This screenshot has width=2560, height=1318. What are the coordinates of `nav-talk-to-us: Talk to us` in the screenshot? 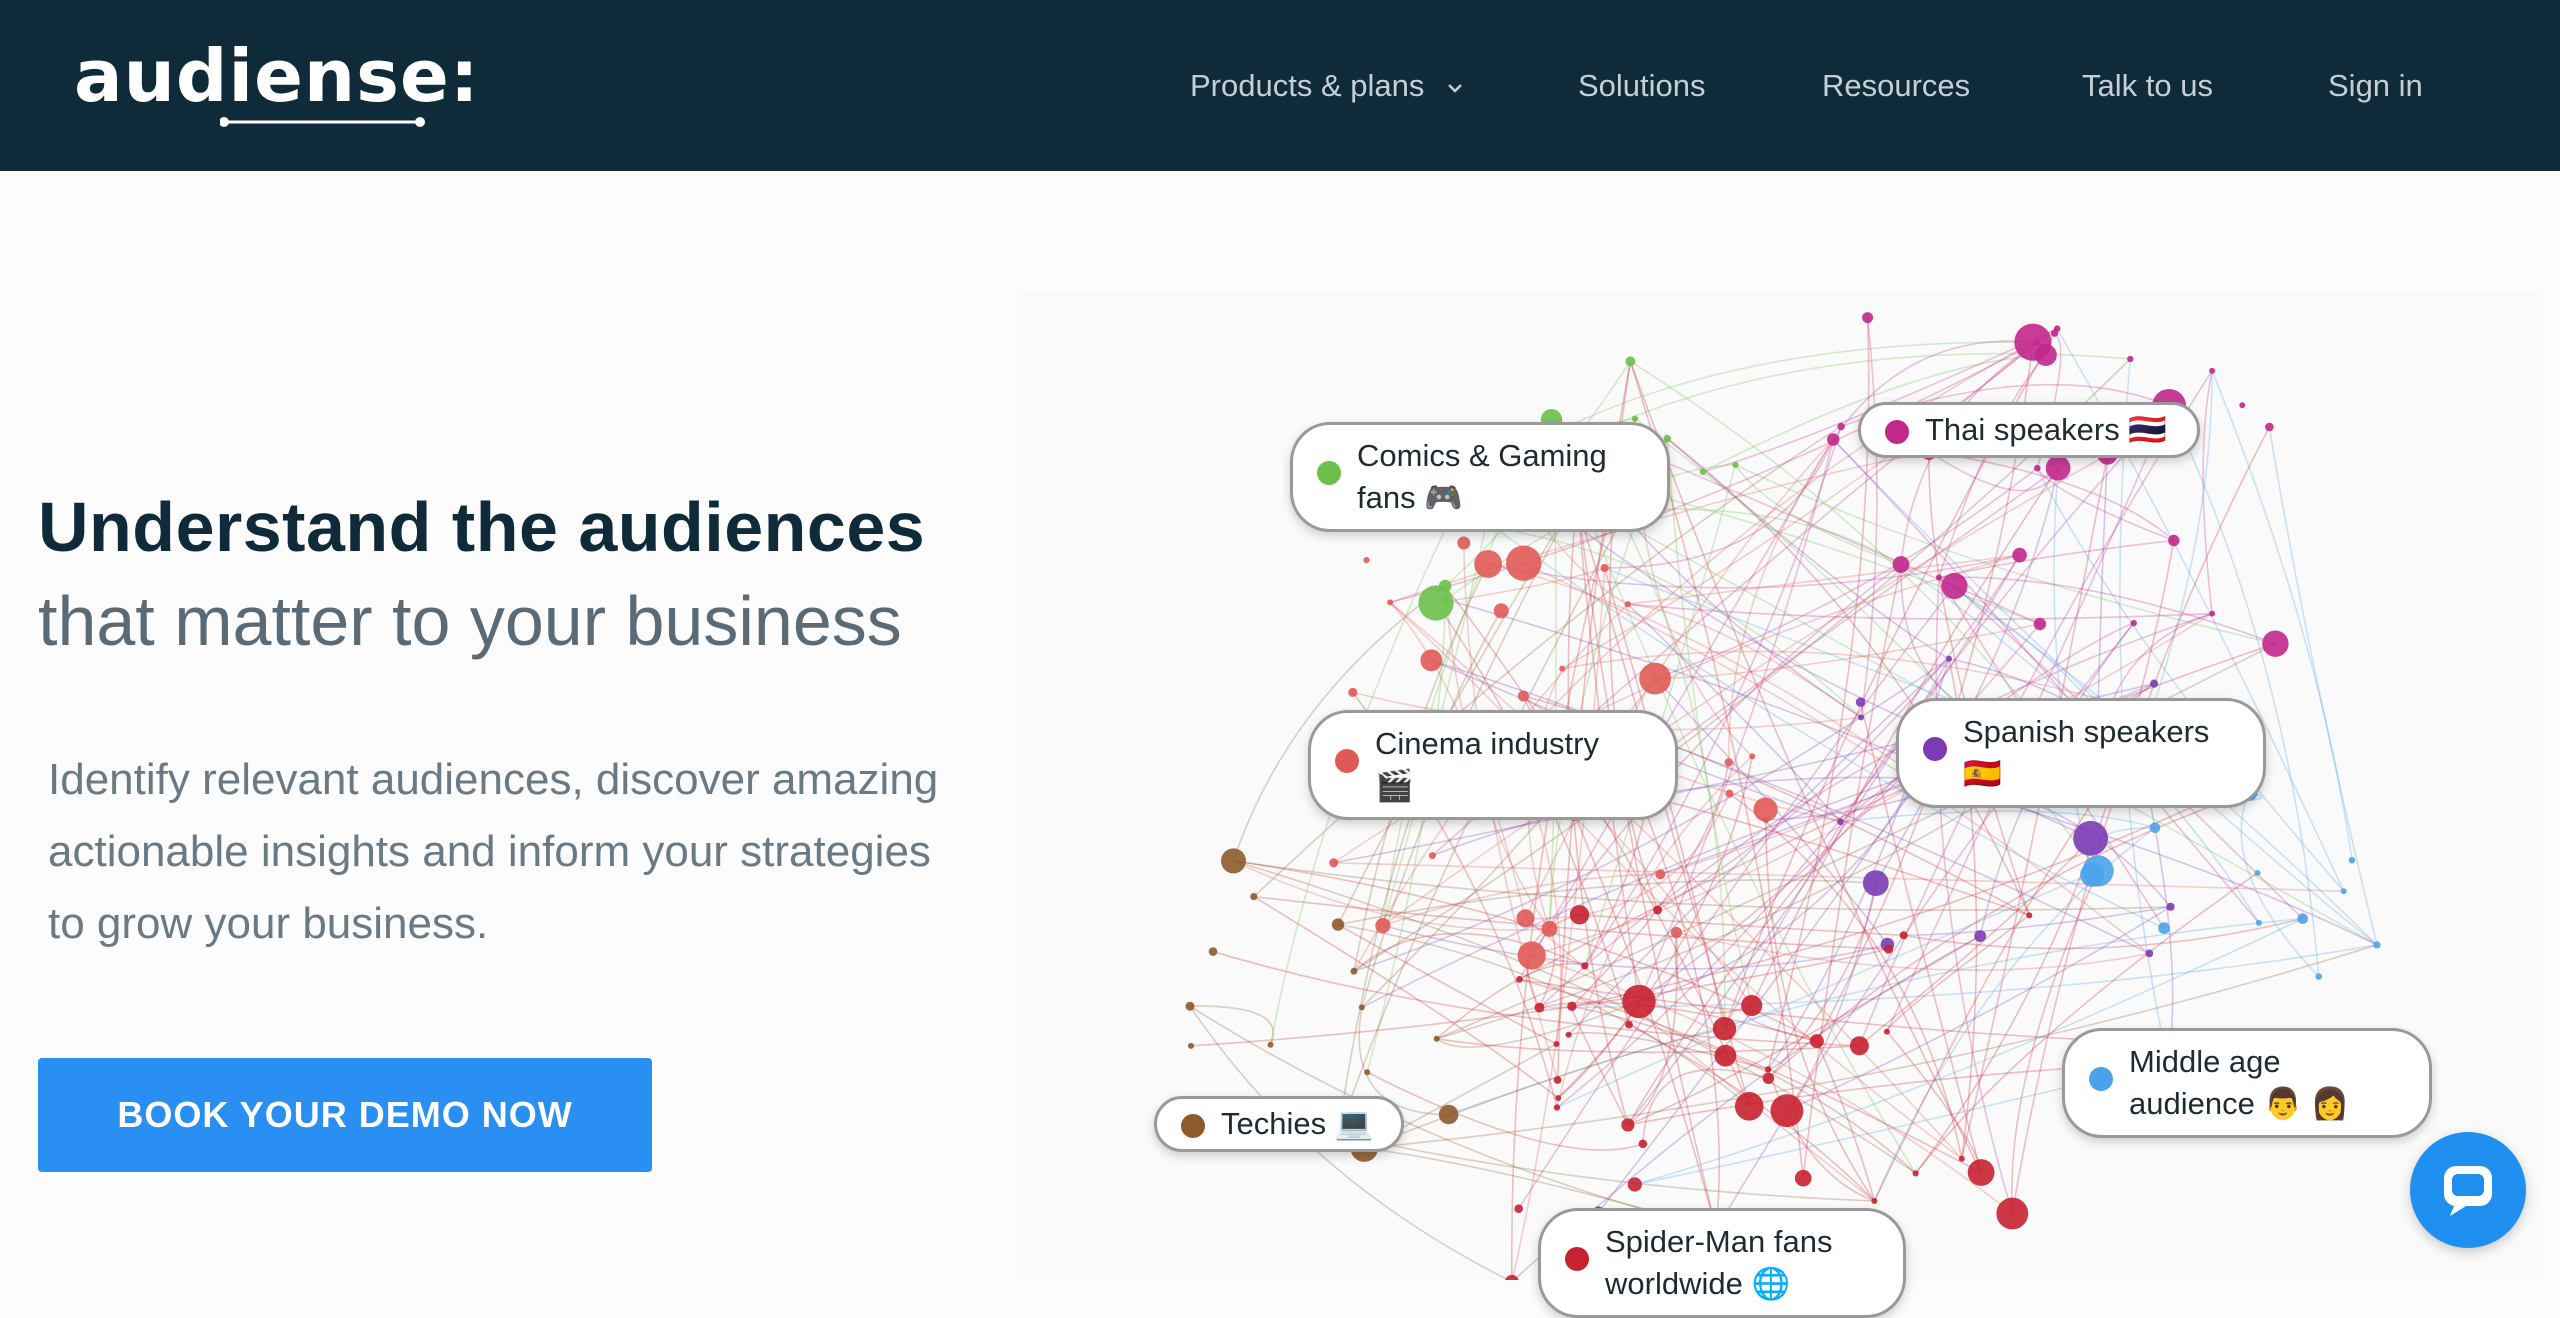 It's located at (2147, 86).